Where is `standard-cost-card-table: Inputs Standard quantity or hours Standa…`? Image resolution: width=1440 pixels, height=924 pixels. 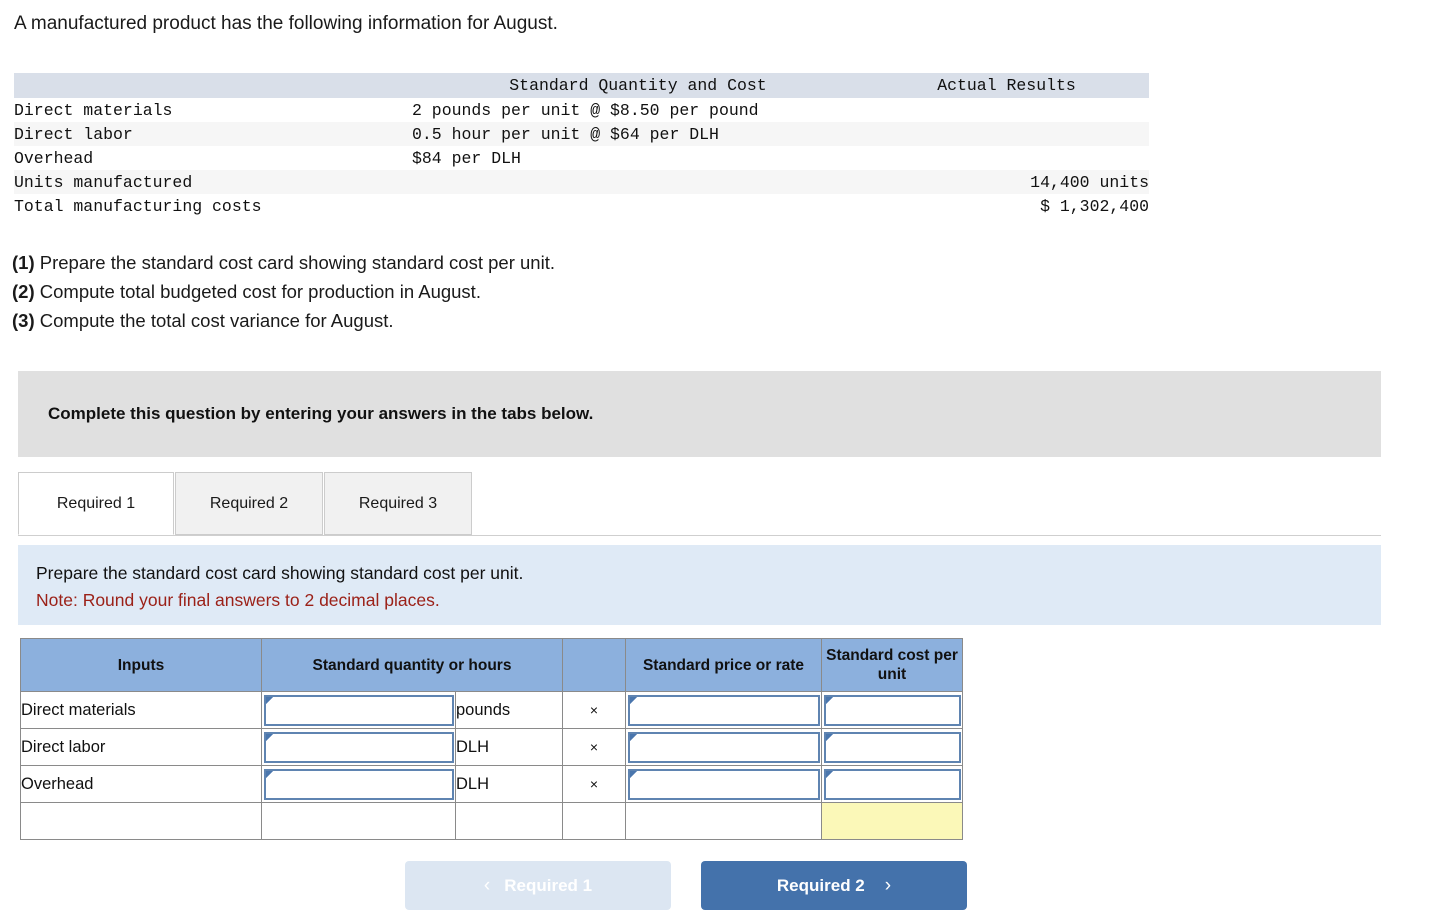 standard-cost-card-table: Inputs Standard quantity or hours Standa… is located at coordinates (491, 739).